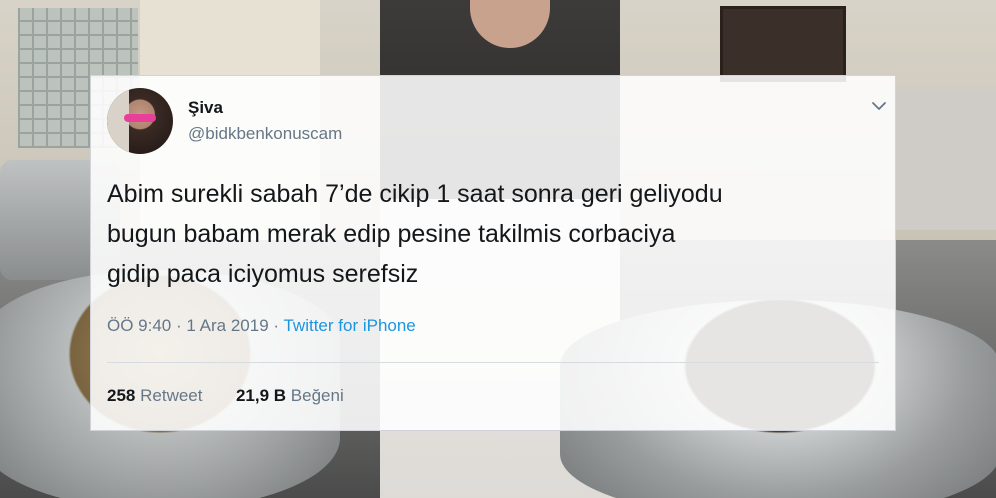  I want to click on avatar, so click(140, 121).